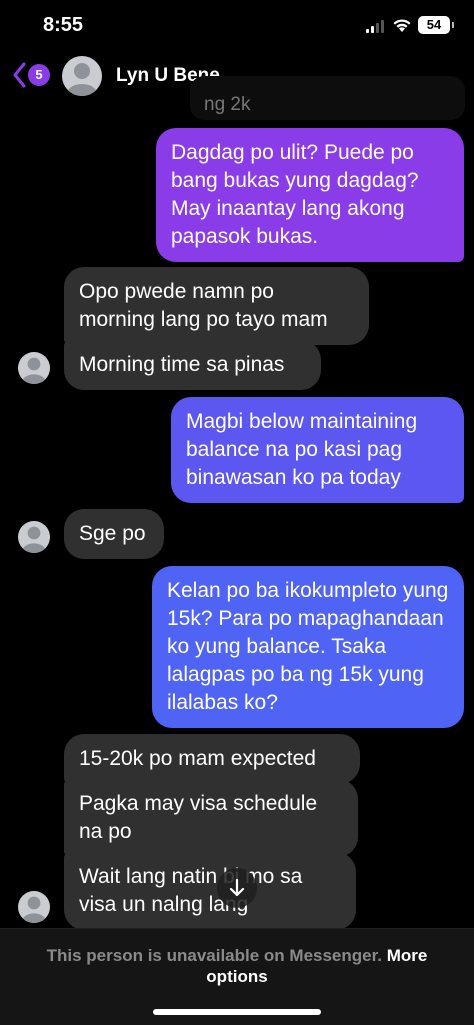  I want to click on signal-icon, so click(375, 26).